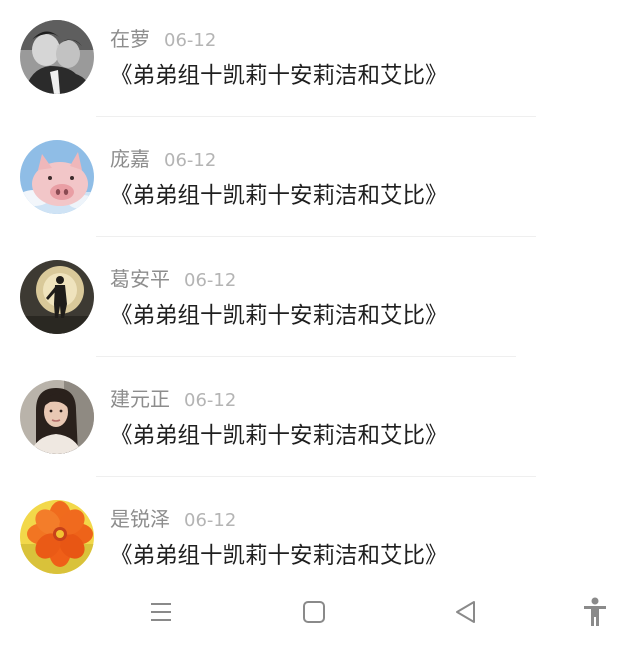  Describe the element at coordinates (163, 159) in the screenshot. I see `comment-meta: 庞嘉 06-12` at that location.